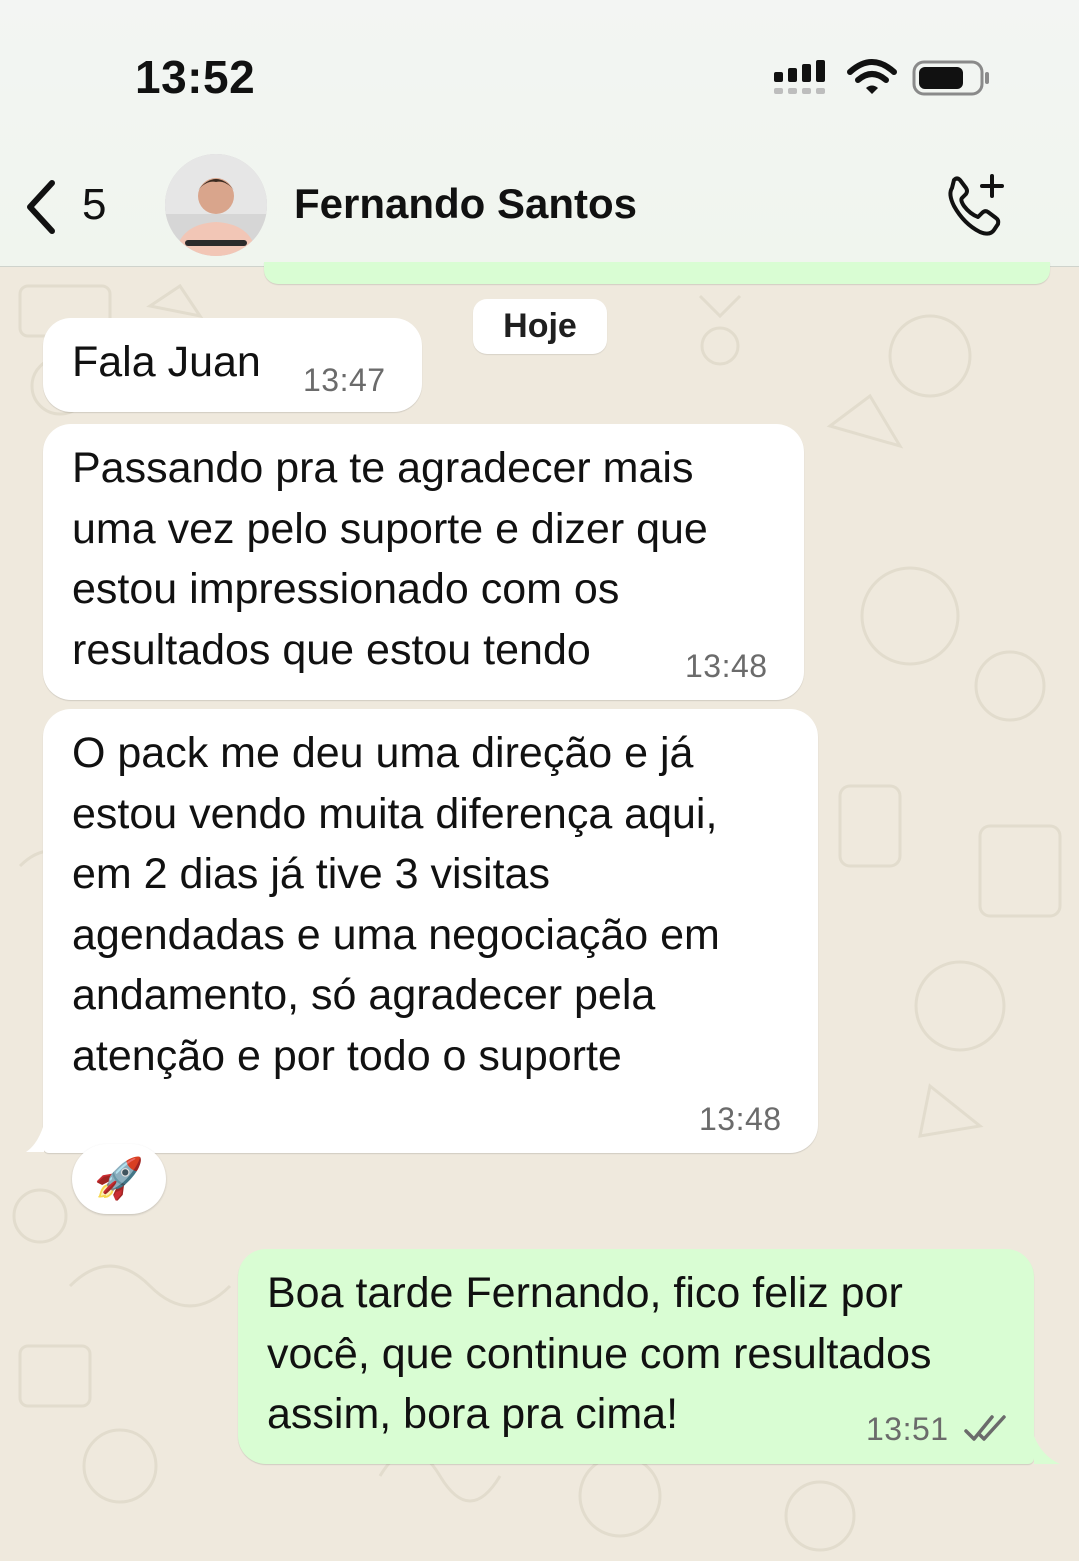 The height and width of the screenshot is (1561, 1079). Describe the element at coordinates (985, 1428) in the screenshot. I see `double-check-icon` at that location.